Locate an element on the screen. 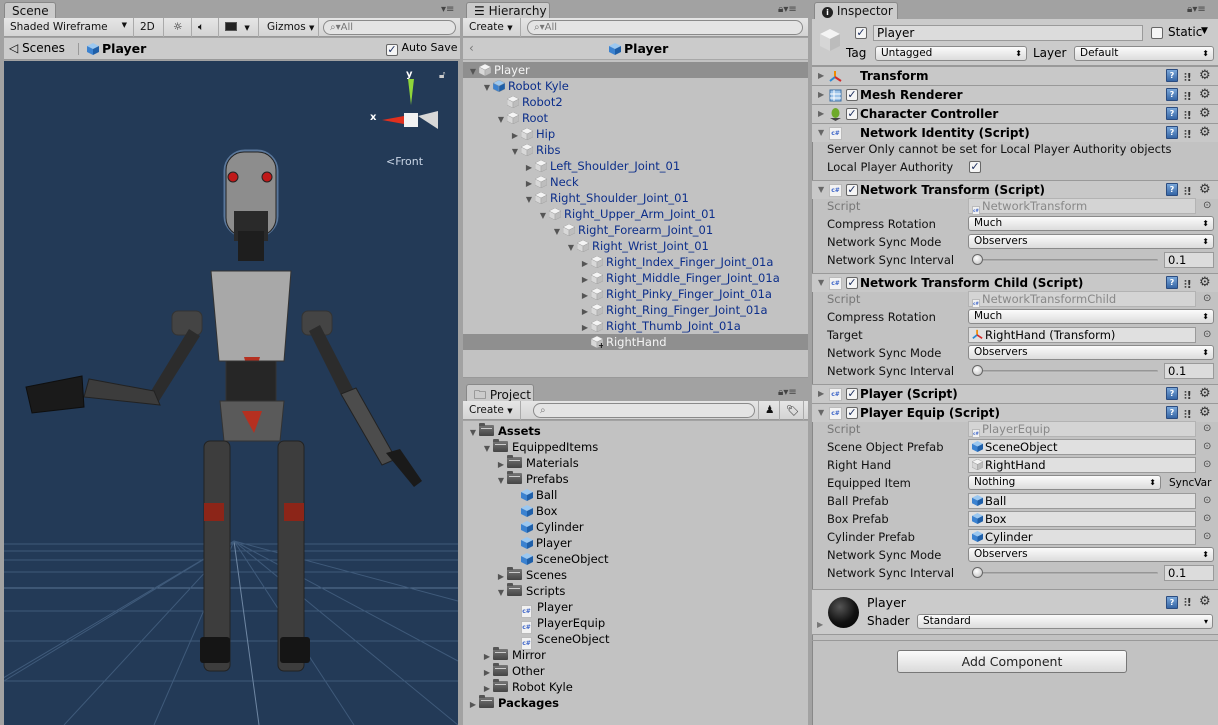 Image resolution: width=1218 pixels, height=725 pixels. static-dropdown-icon: ▼ is located at coordinates (1204, 31).